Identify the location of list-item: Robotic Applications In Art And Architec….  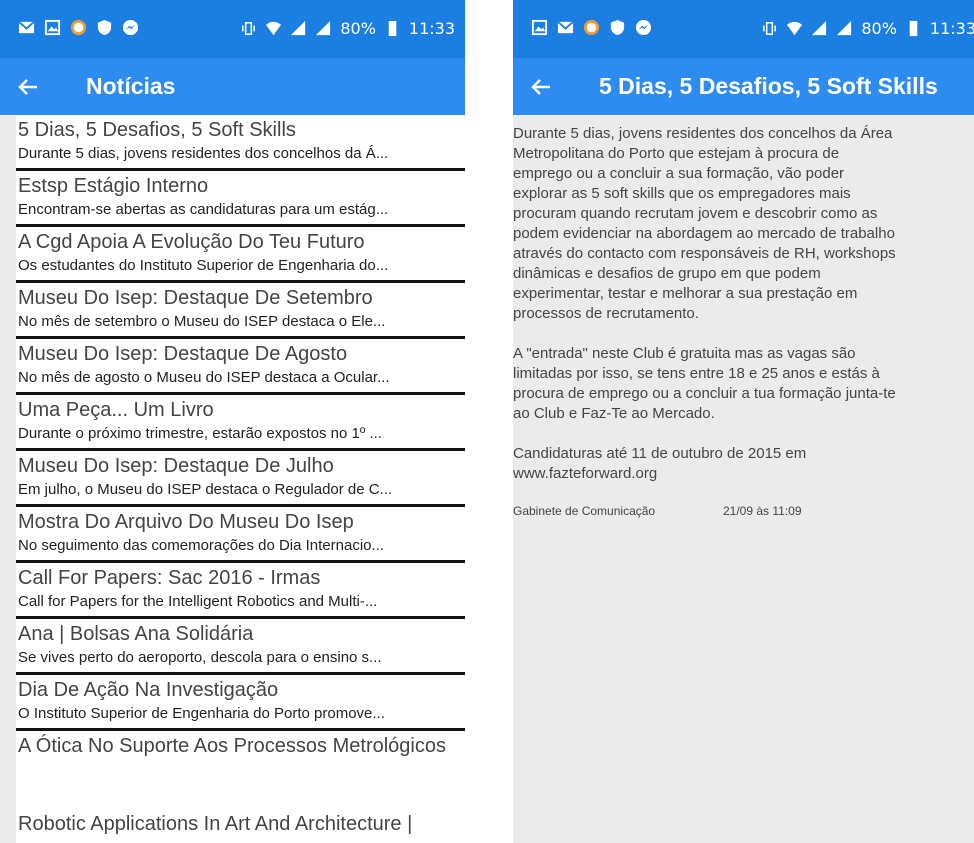
(240, 826).